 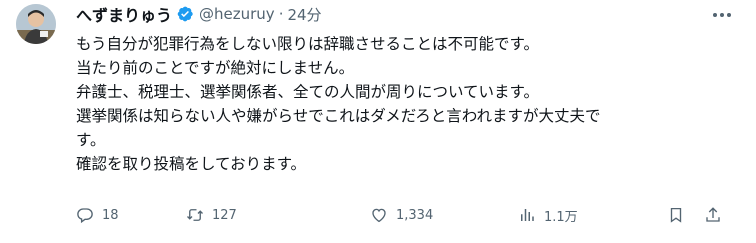 What do you see at coordinates (676, 215) in the screenshot?
I see `bookmark-icon` at bounding box center [676, 215].